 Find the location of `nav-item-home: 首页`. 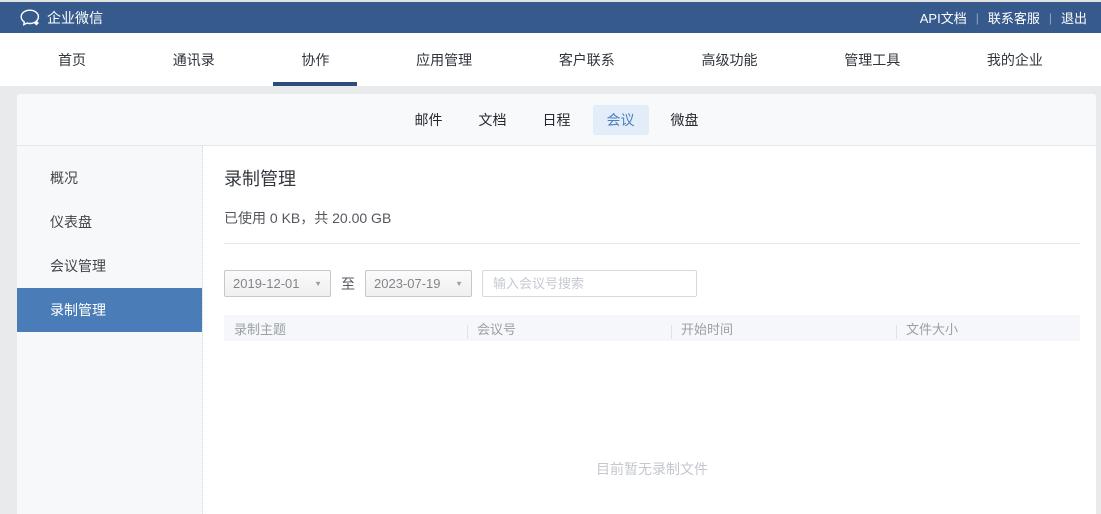

nav-item-home: 首页 is located at coordinates (72, 59).